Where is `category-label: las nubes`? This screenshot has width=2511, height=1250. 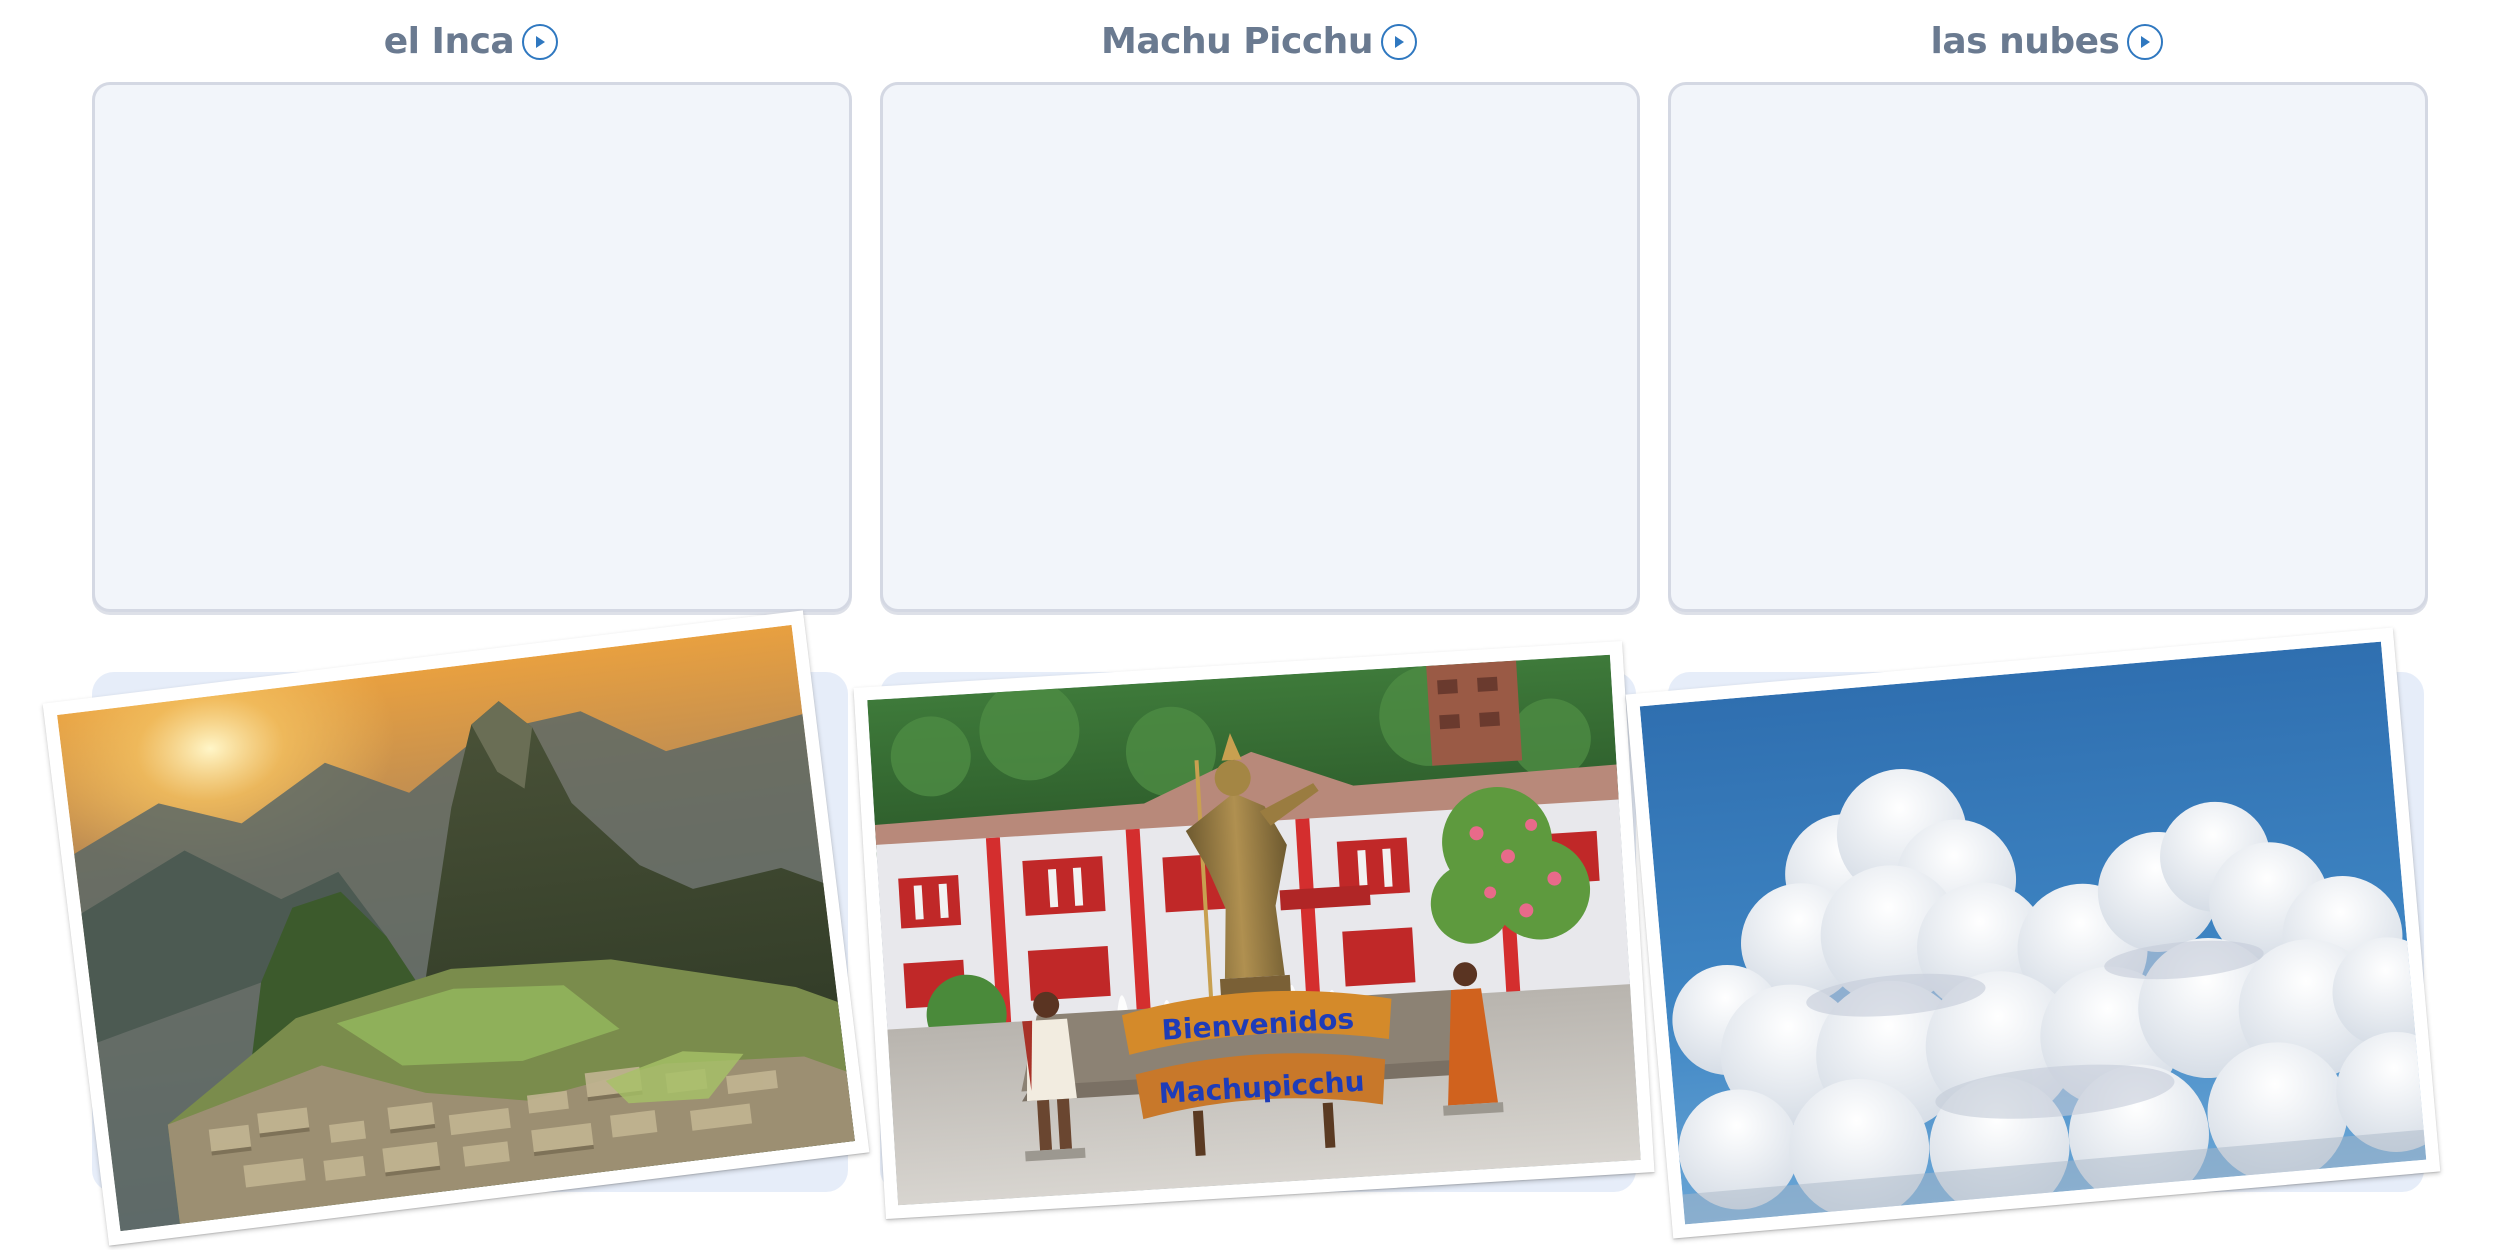 category-label: las nubes is located at coordinates (2025, 41).